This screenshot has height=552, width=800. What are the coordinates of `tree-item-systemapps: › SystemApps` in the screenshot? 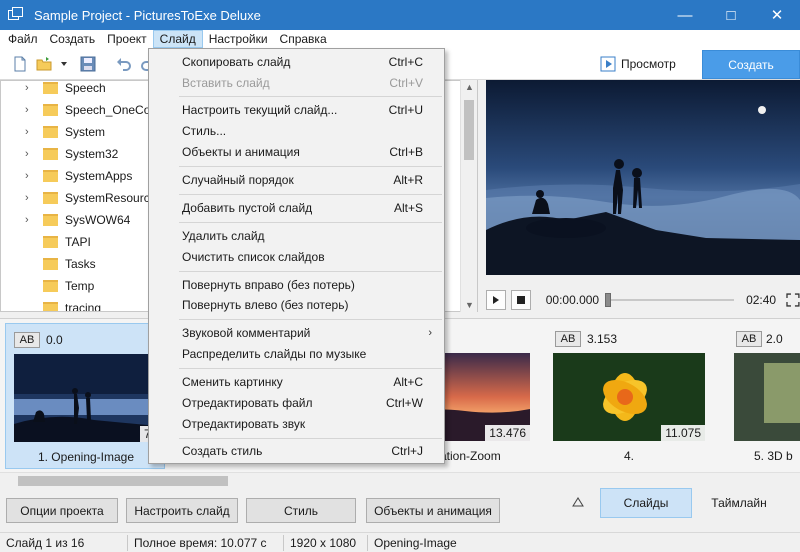 It's located at (66, 176).